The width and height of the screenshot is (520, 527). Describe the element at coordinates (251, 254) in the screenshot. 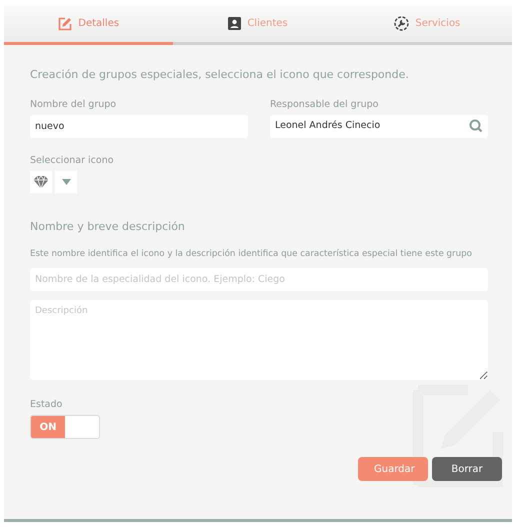

I see `help-text: Este nombre identifica el icono y la descripción identifica que característica especial tiene este grupo` at that location.